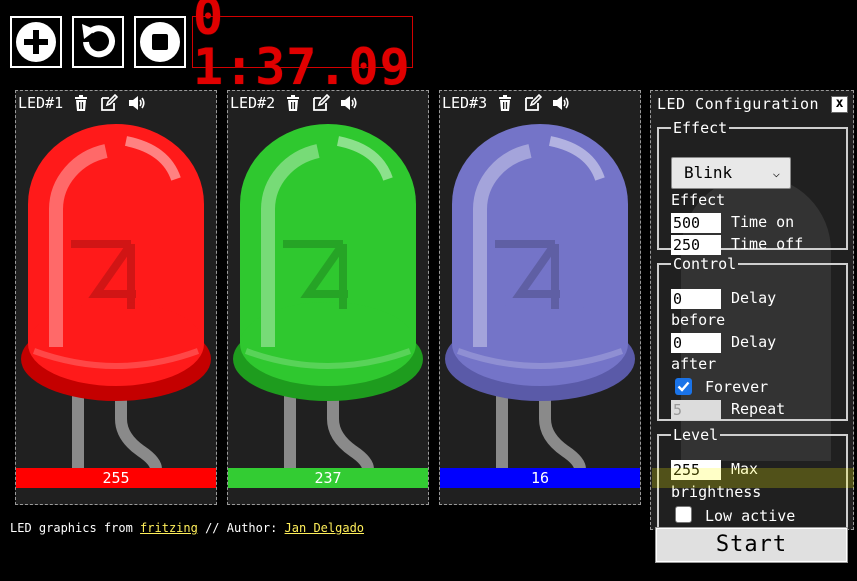  Describe the element at coordinates (324, 528) in the screenshot. I see `author-link: Jan Delgado` at that location.